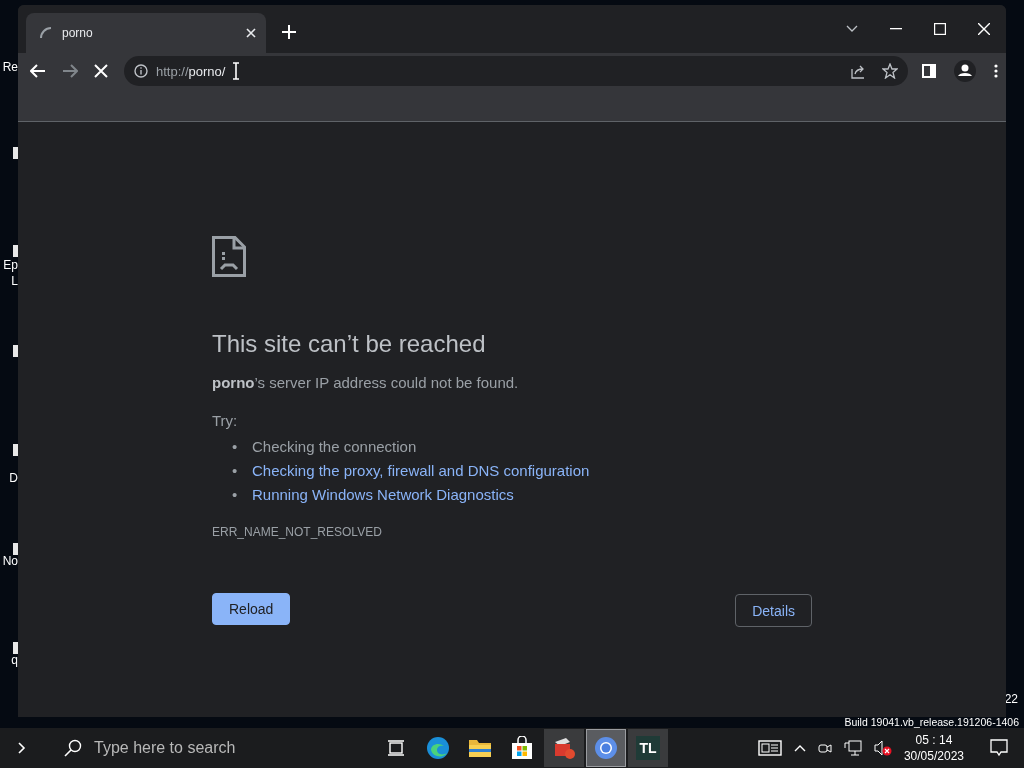 The image size is (1024, 768). Describe the element at coordinates (929, 71) in the screenshot. I see `side-panel-icon` at that location.